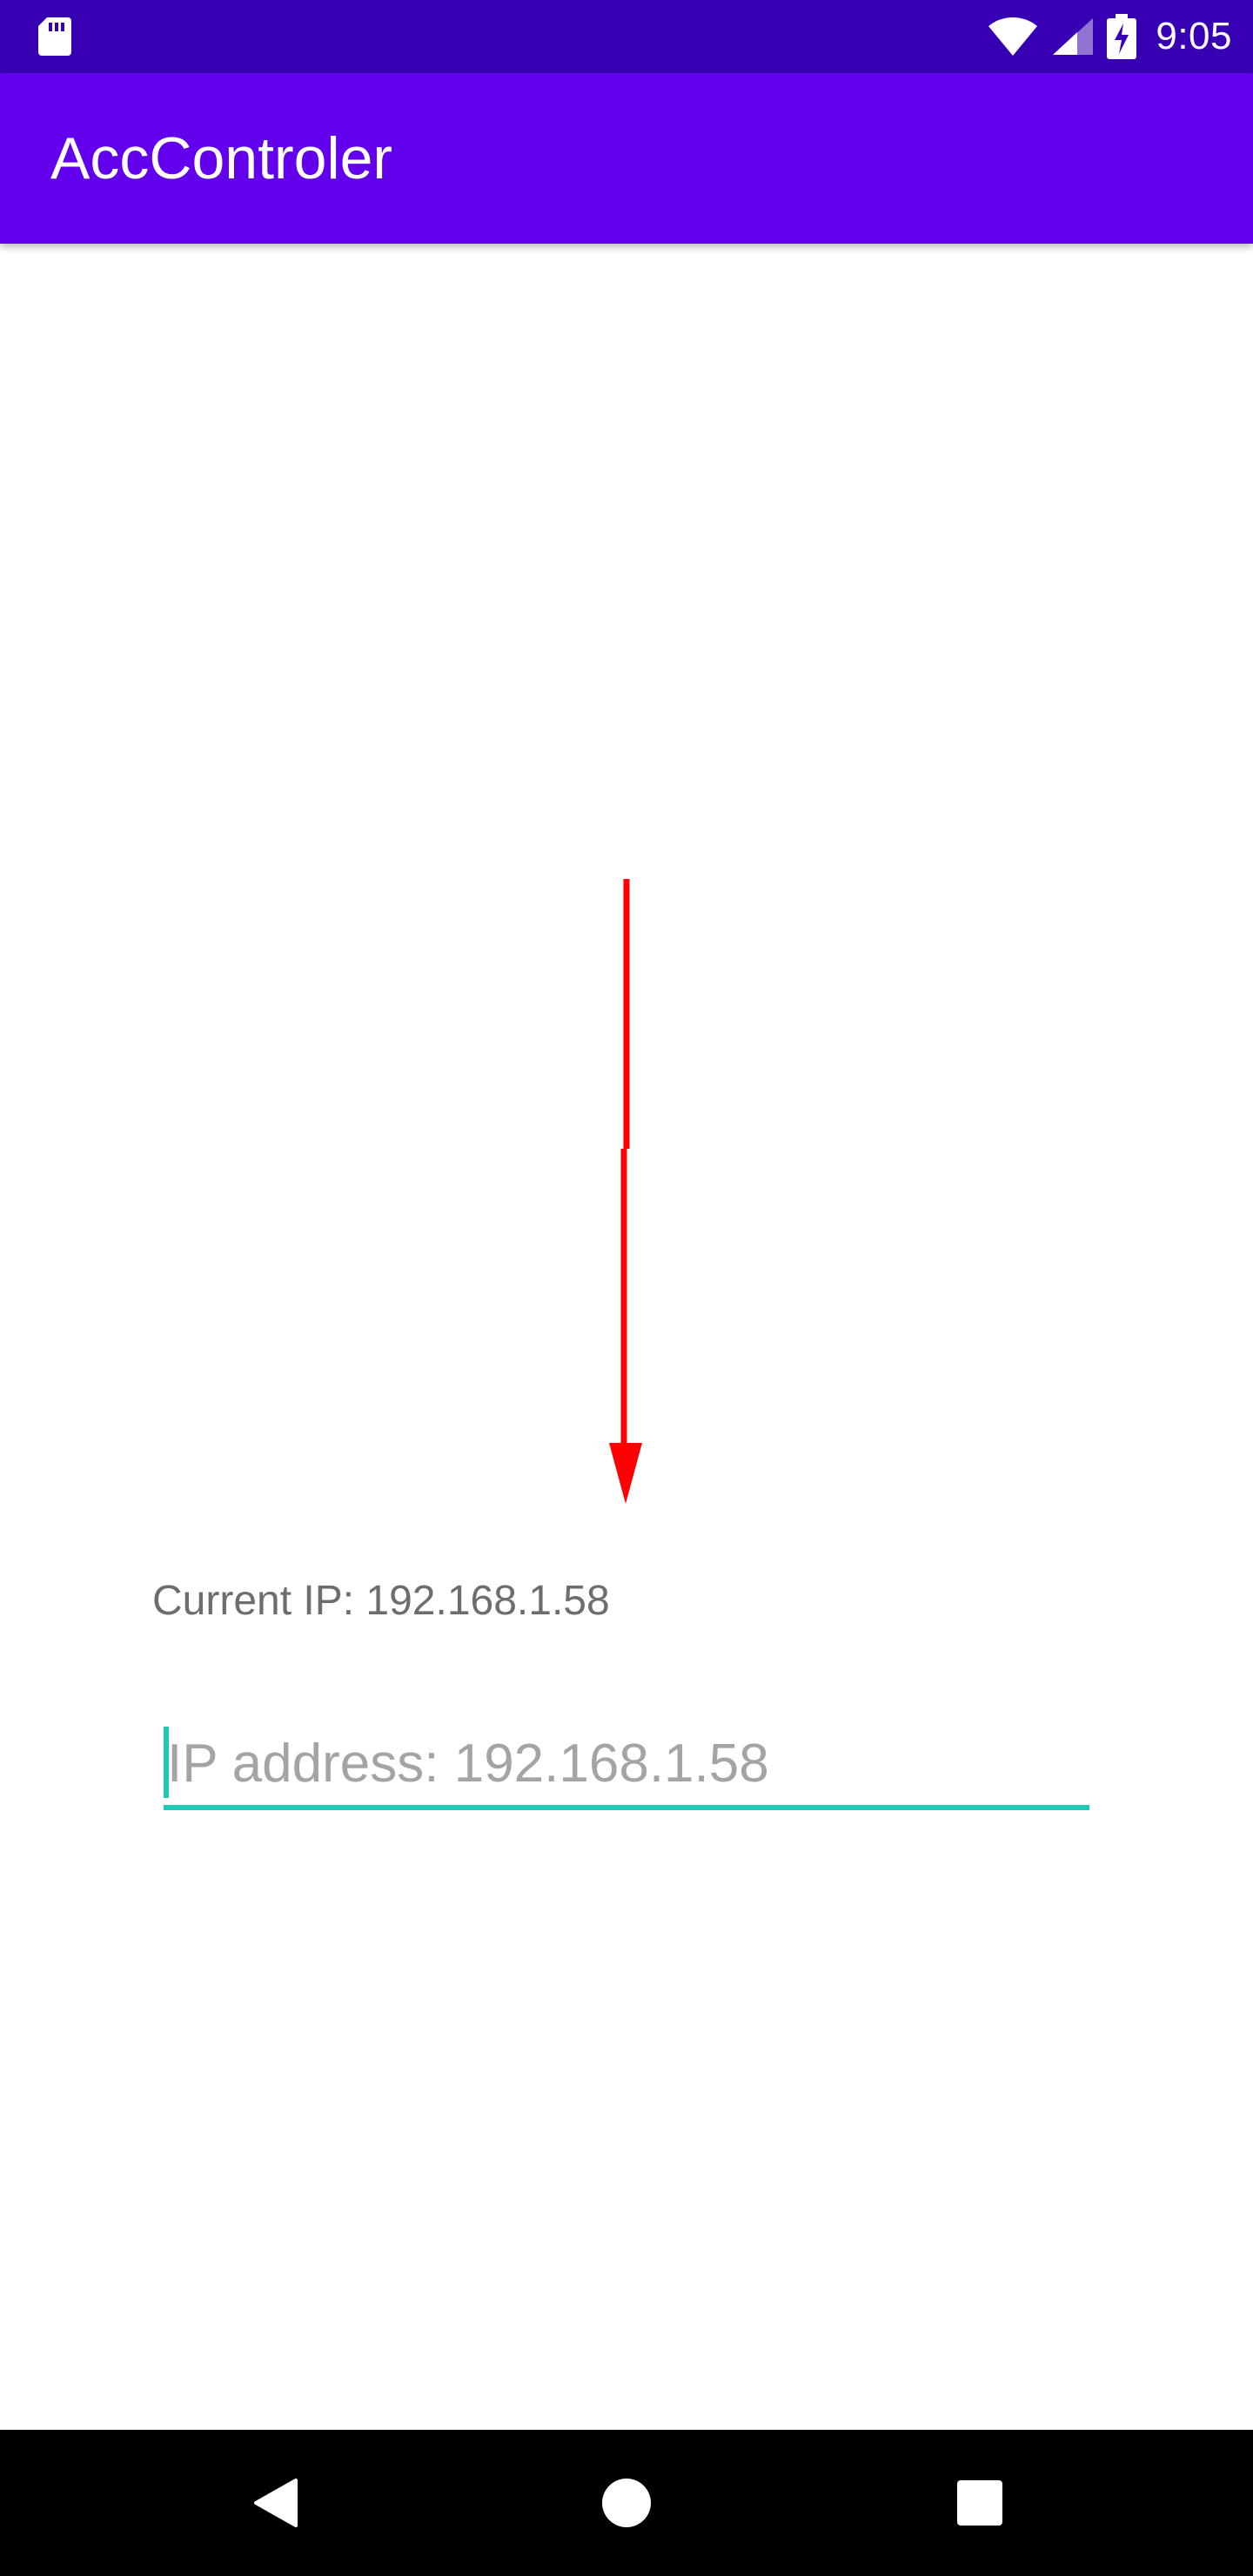 The image size is (1253, 2576). What do you see at coordinates (1073, 37) in the screenshot?
I see `signal-icon` at bounding box center [1073, 37].